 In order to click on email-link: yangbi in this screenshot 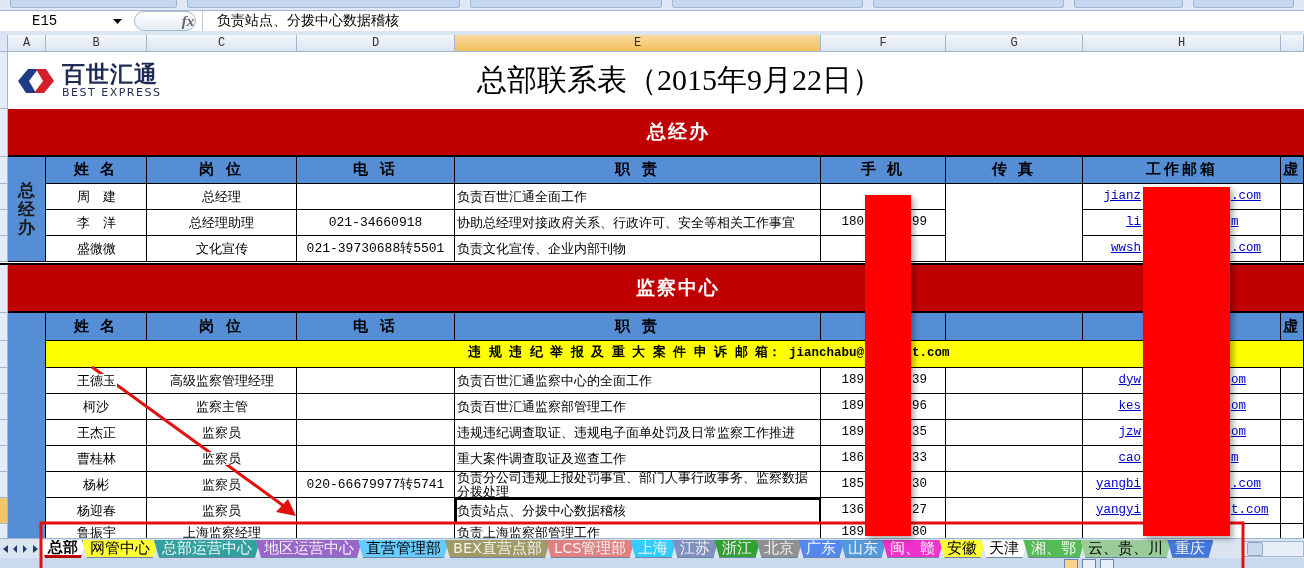, I will do `click(1118, 484)`.